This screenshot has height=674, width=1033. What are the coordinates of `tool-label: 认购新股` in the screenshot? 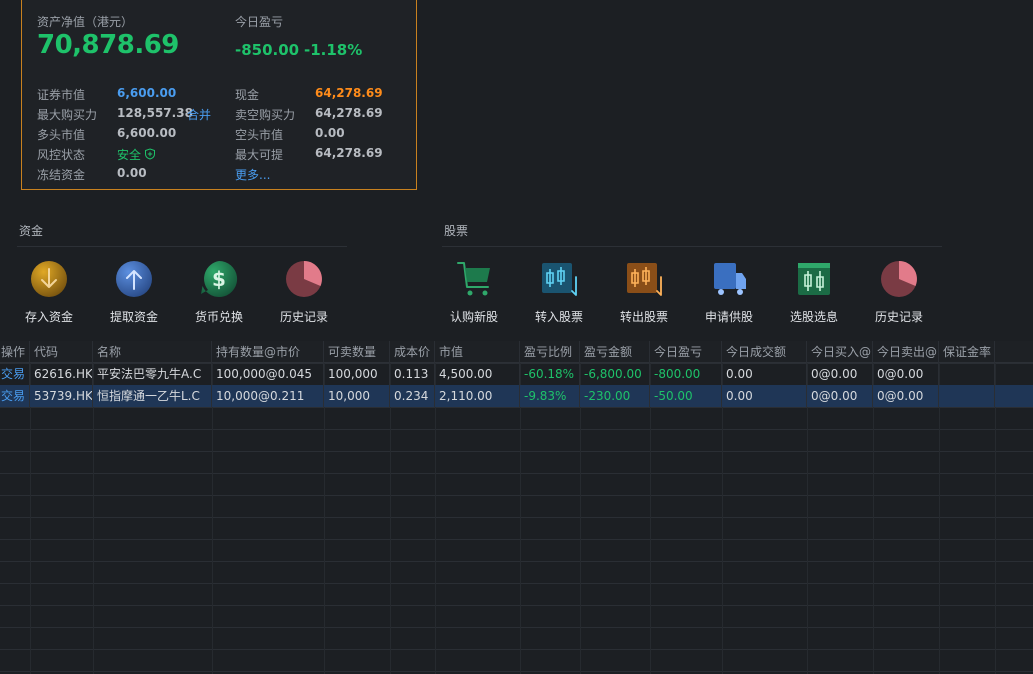 It's located at (473, 317).